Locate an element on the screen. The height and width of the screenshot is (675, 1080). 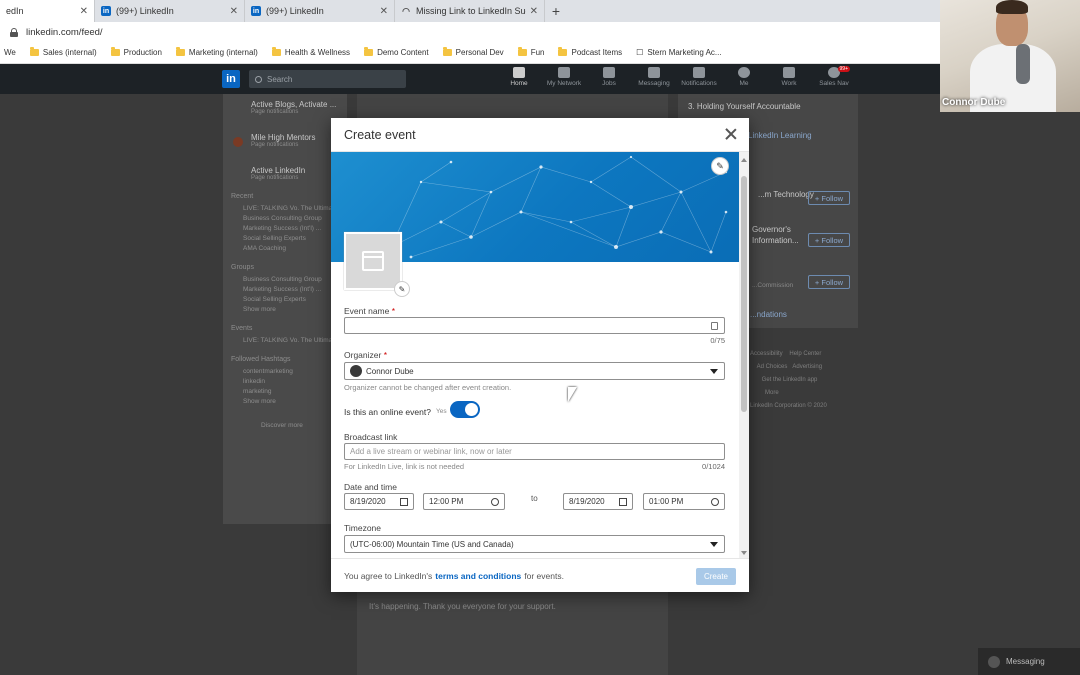
messaging-bar: Messaging is located at coordinates (1029, 661).